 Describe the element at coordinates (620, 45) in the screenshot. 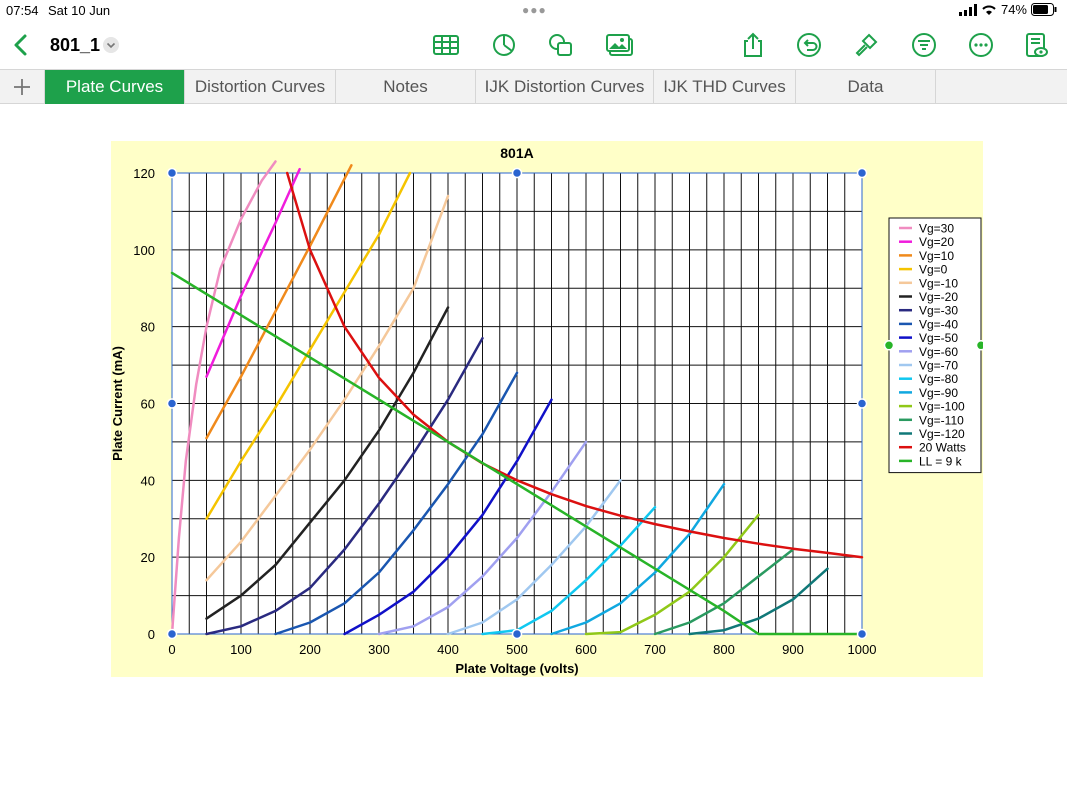

I see `media-icon` at that location.